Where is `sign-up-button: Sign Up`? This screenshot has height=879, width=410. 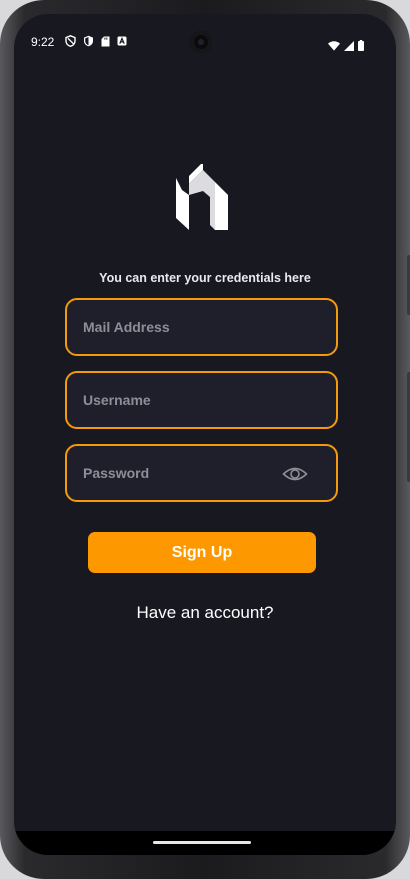
sign-up-button: Sign Up is located at coordinates (202, 552).